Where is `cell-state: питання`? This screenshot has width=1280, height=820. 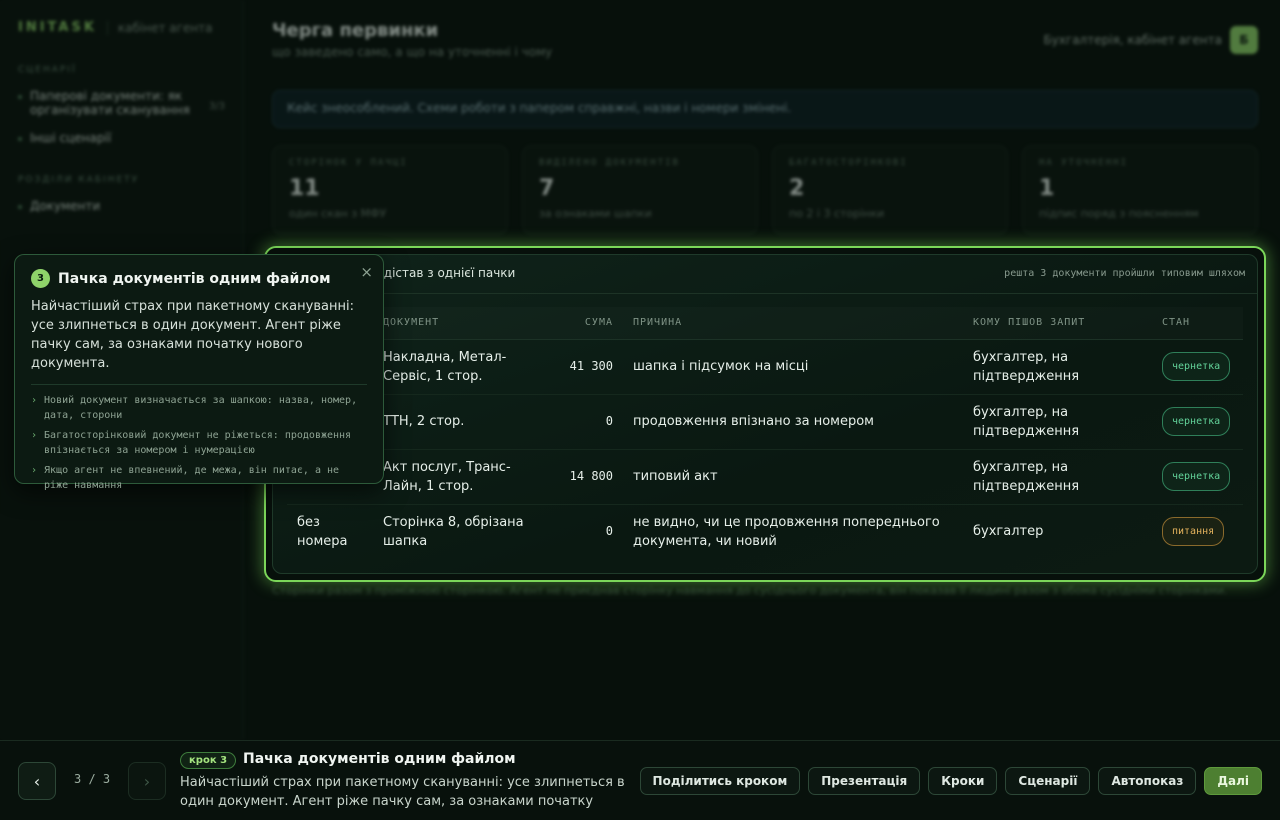
cell-state: питання is located at coordinates (1197, 531).